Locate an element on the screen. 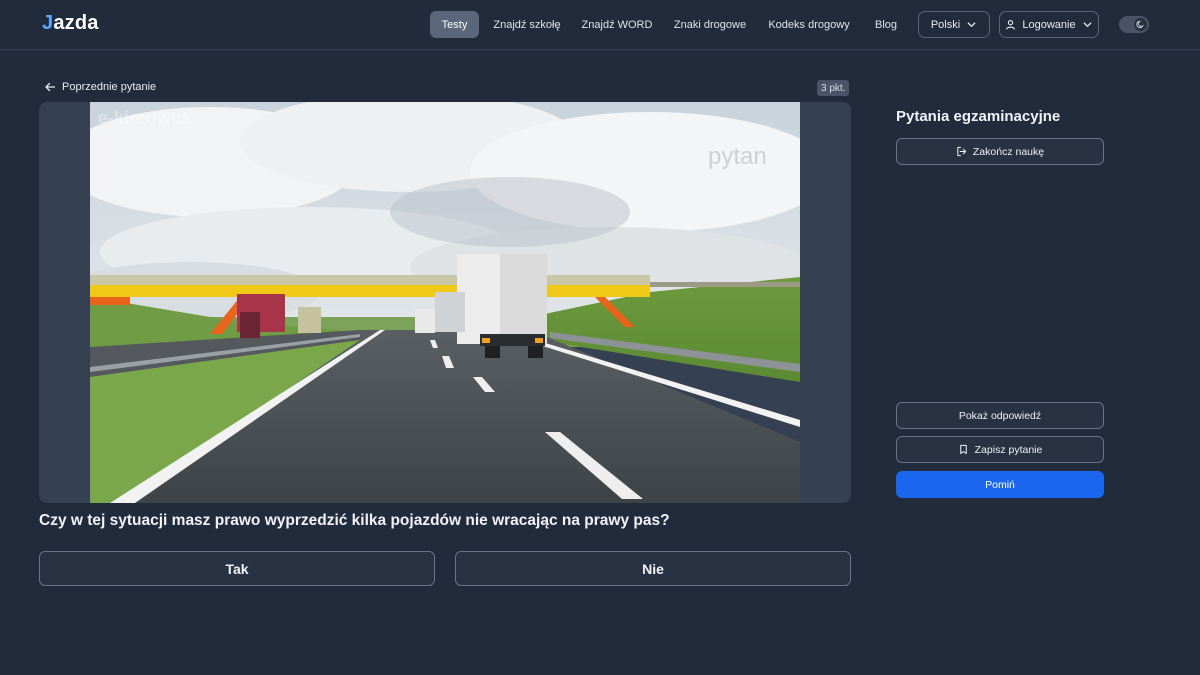 Image resolution: width=1200 pixels, height=675 pixels. moon-icon is located at coordinates (1140, 24).